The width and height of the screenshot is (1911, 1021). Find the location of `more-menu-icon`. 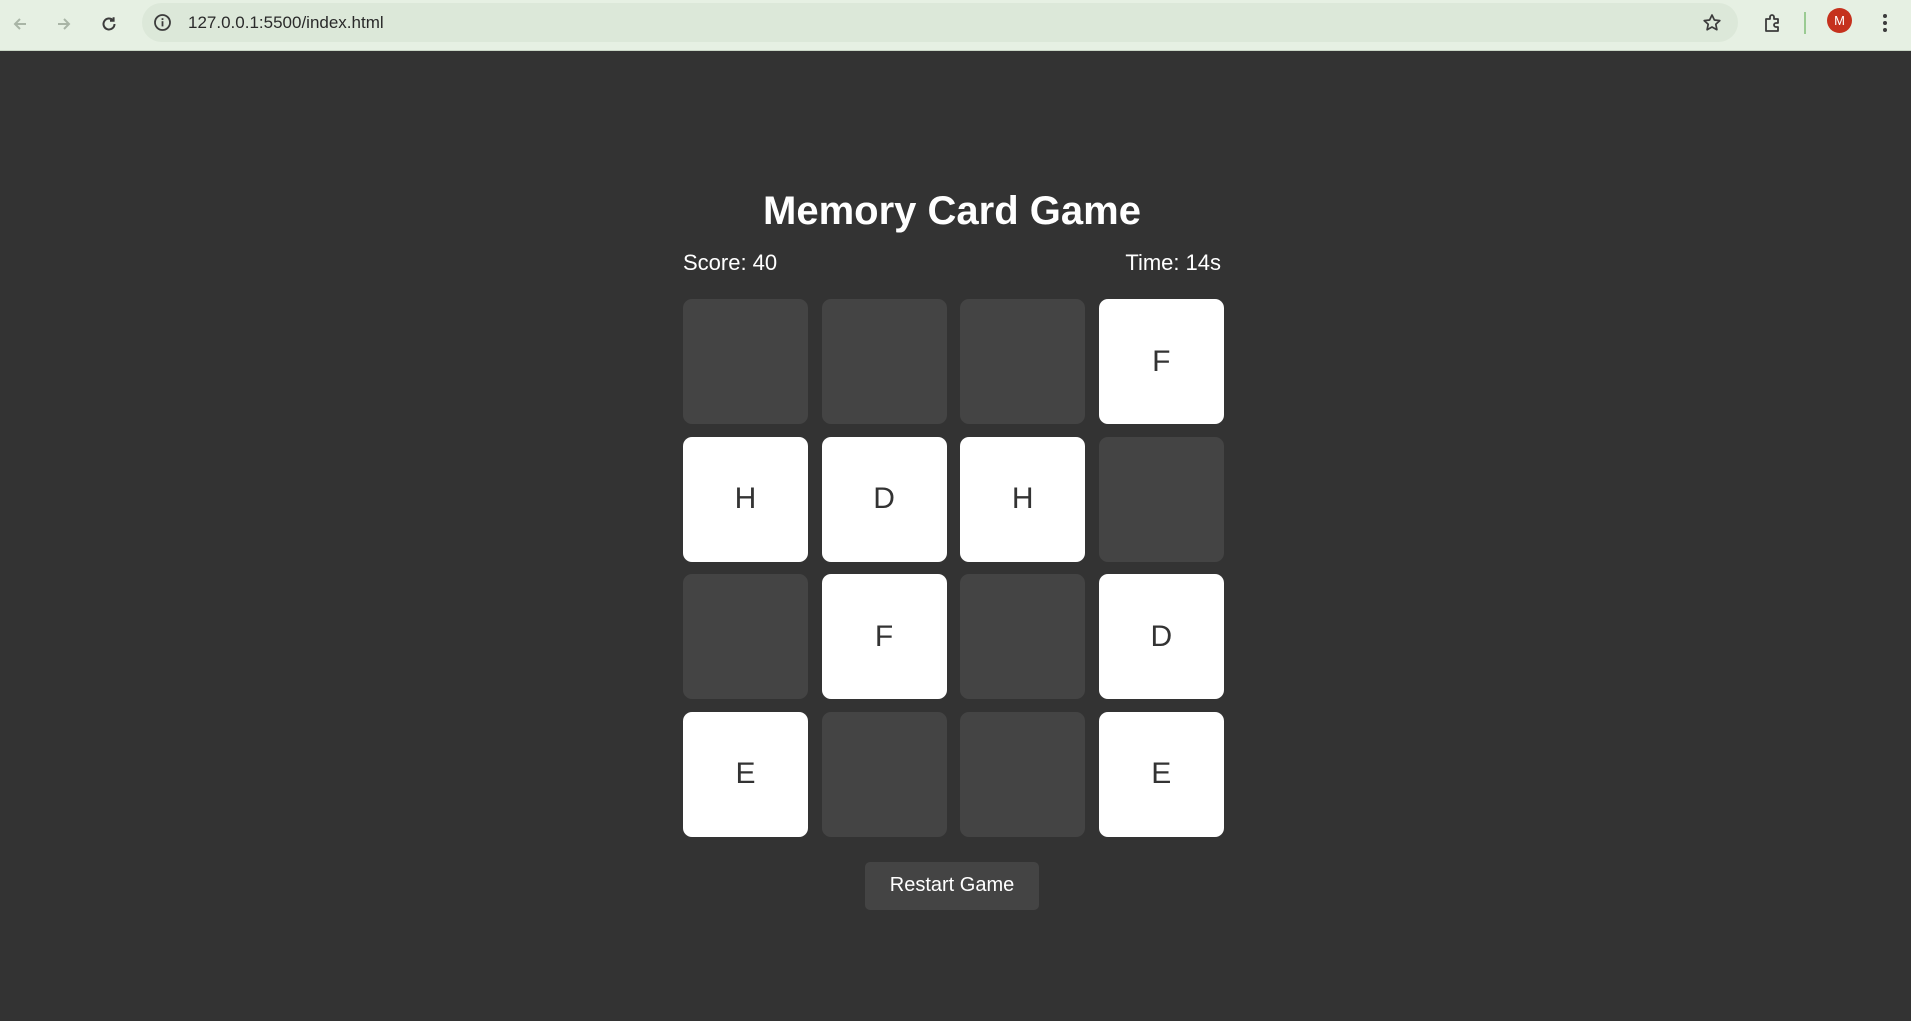

more-menu-icon is located at coordinates (1885, 23).